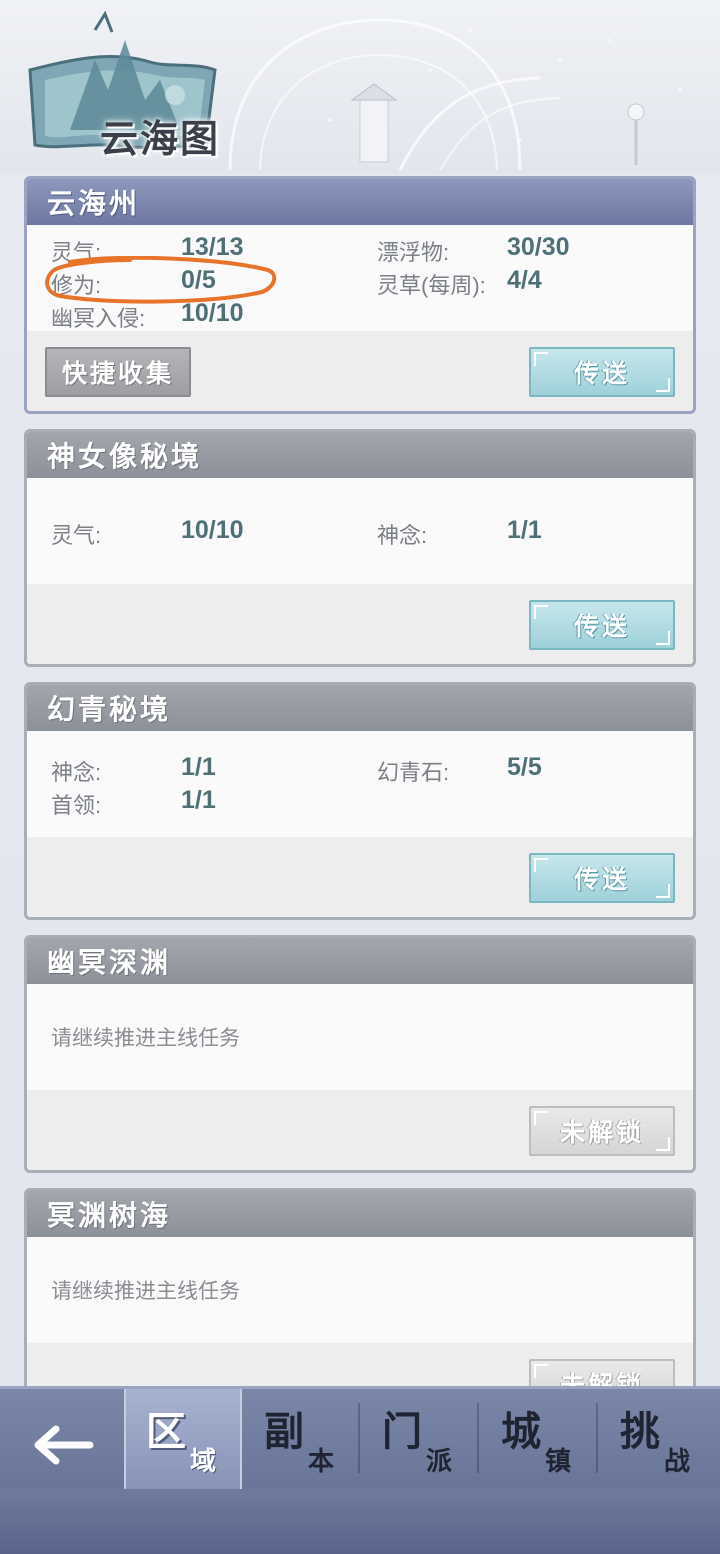  Describe the element at coordinates (360, 1130) in the screenshot. I see `region-card-actions: 未解锁` at that location.